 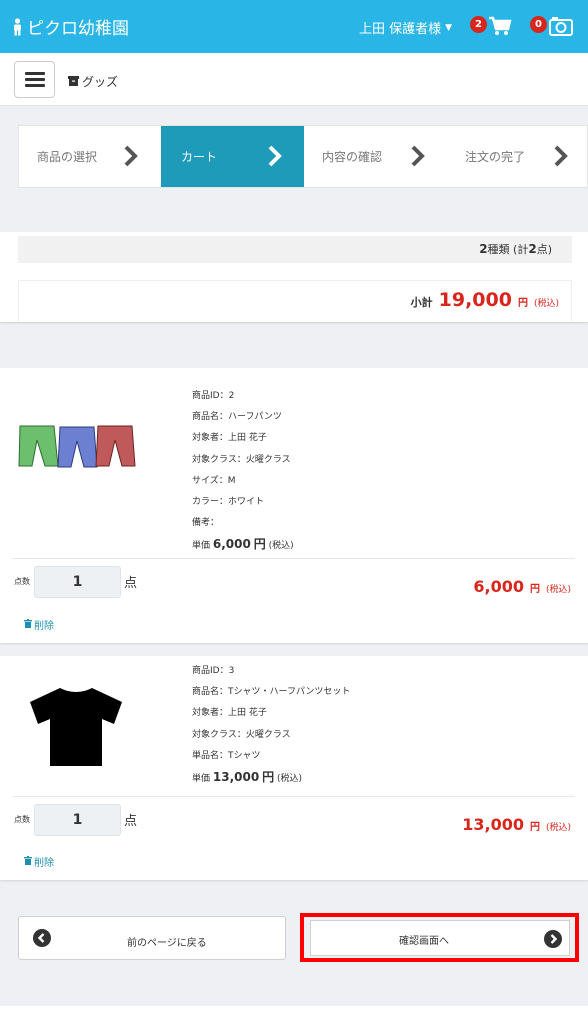 What do you see at coordinates (521, 249) in the screenshot?
I see `total-prefix: (計` at bounding box center [521, 249].